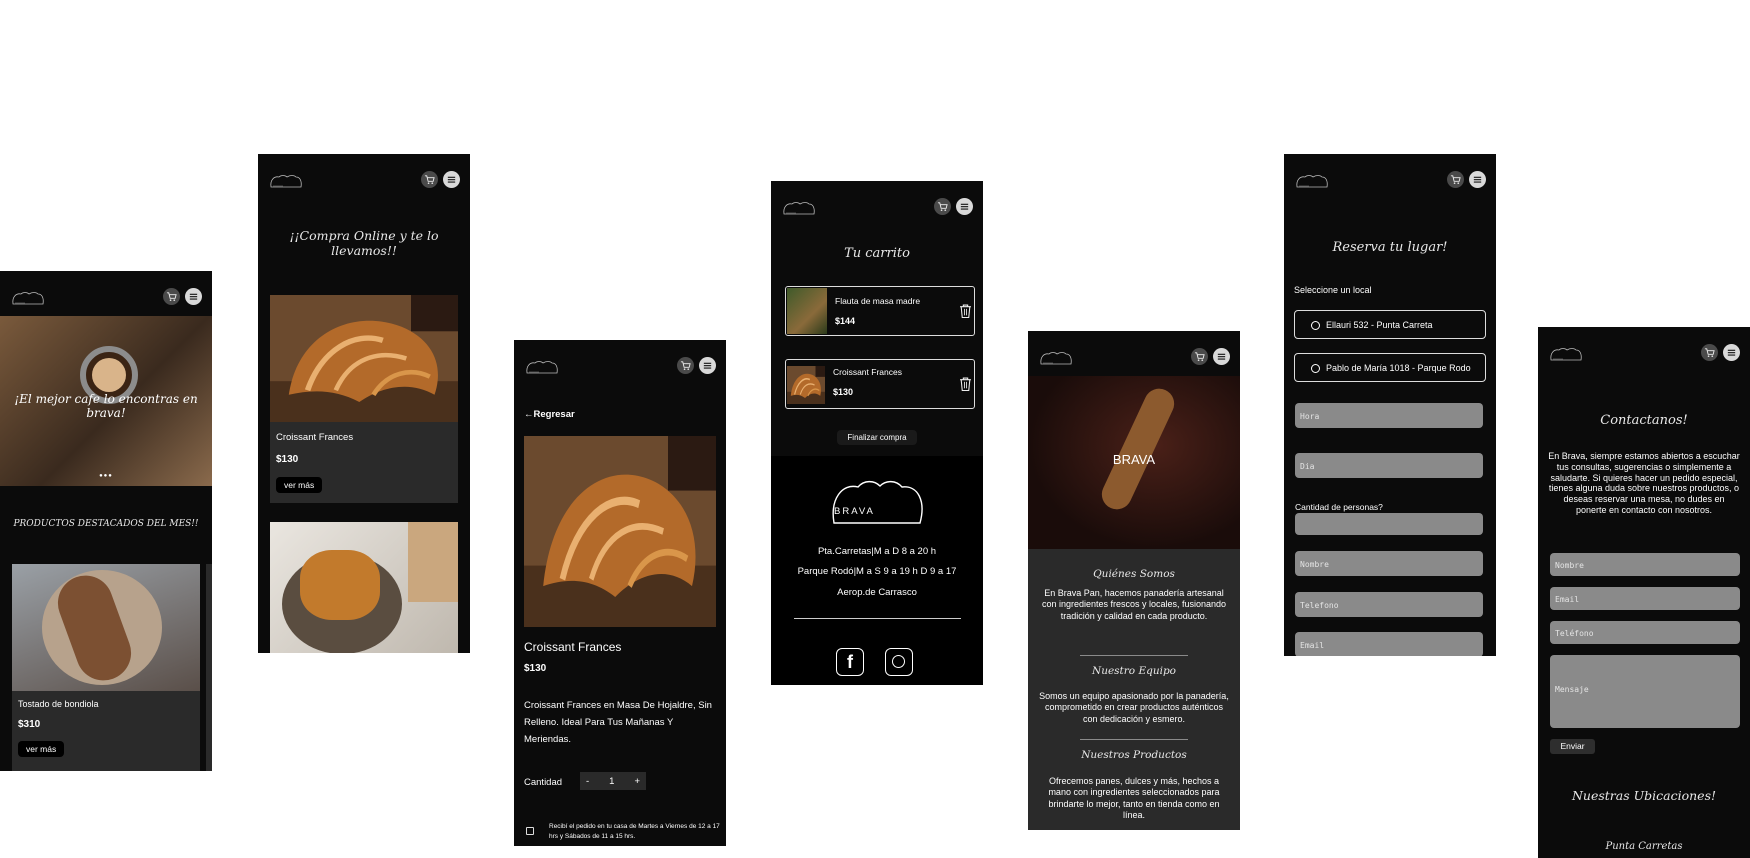 The height and width of the screenshot is (858, 1750). I want to click on carousel-dots: ●●●, so click(106, 476).